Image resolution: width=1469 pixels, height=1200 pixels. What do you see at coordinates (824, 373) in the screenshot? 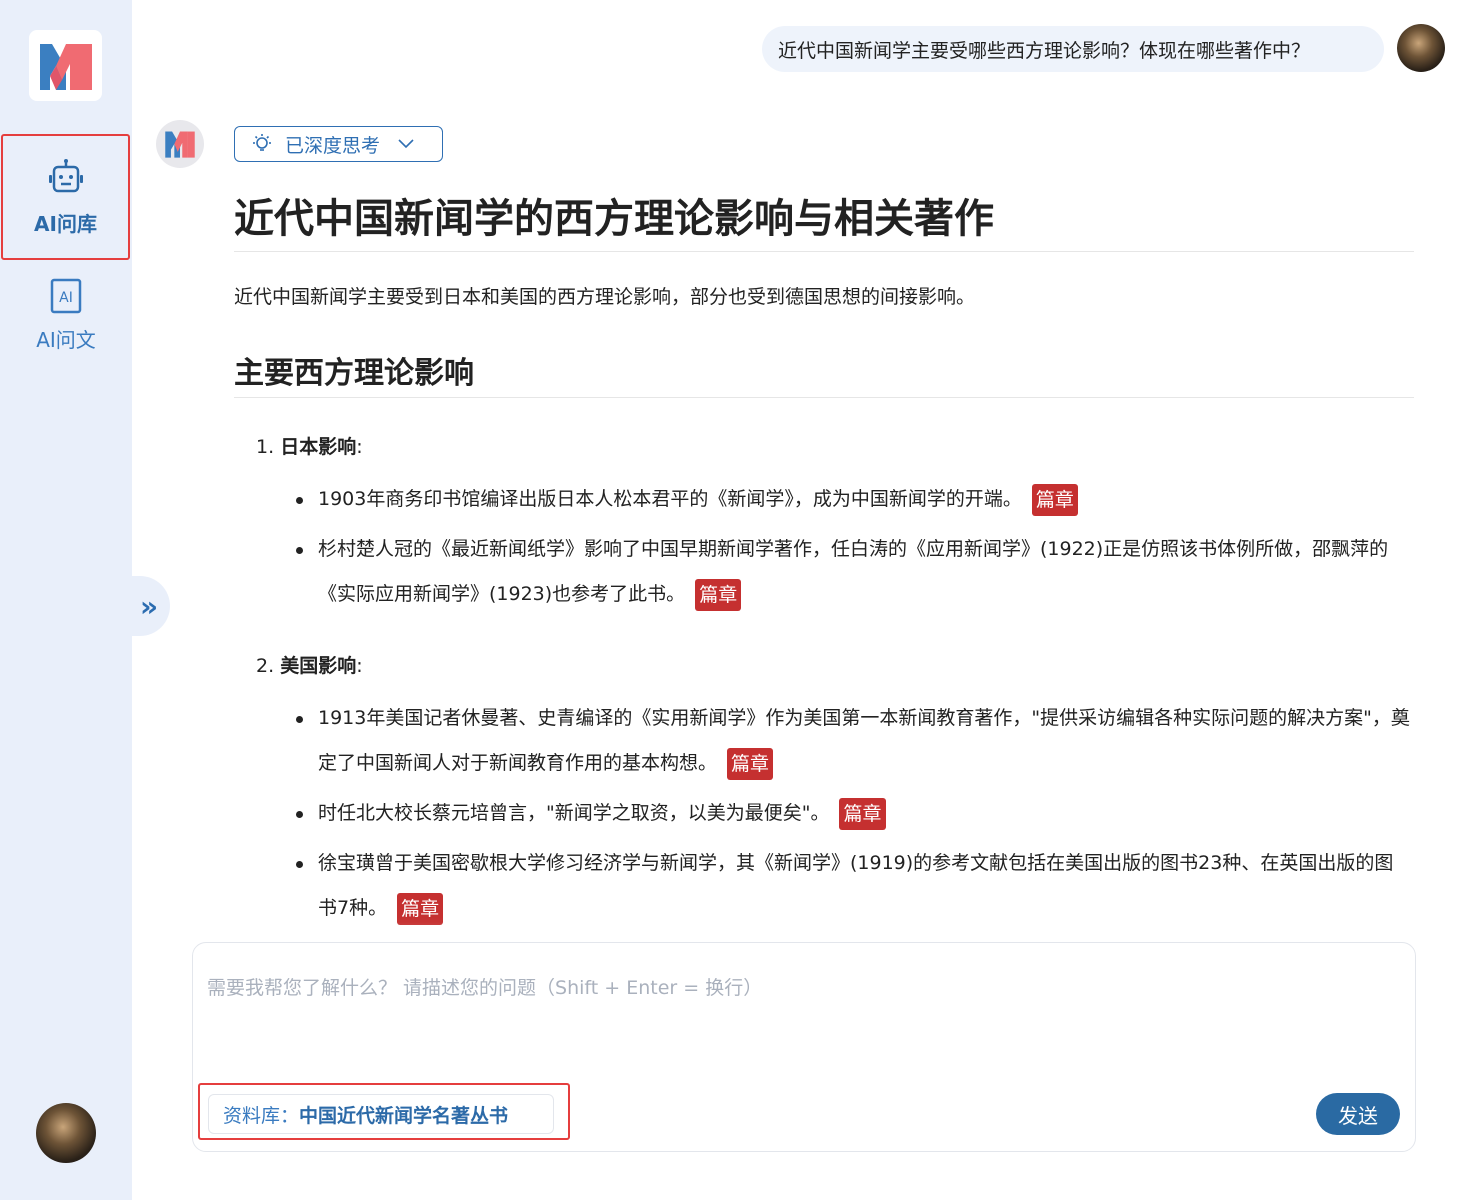
I see `section-heading: 主要西方理论影响` at bounding box center [824, 373].